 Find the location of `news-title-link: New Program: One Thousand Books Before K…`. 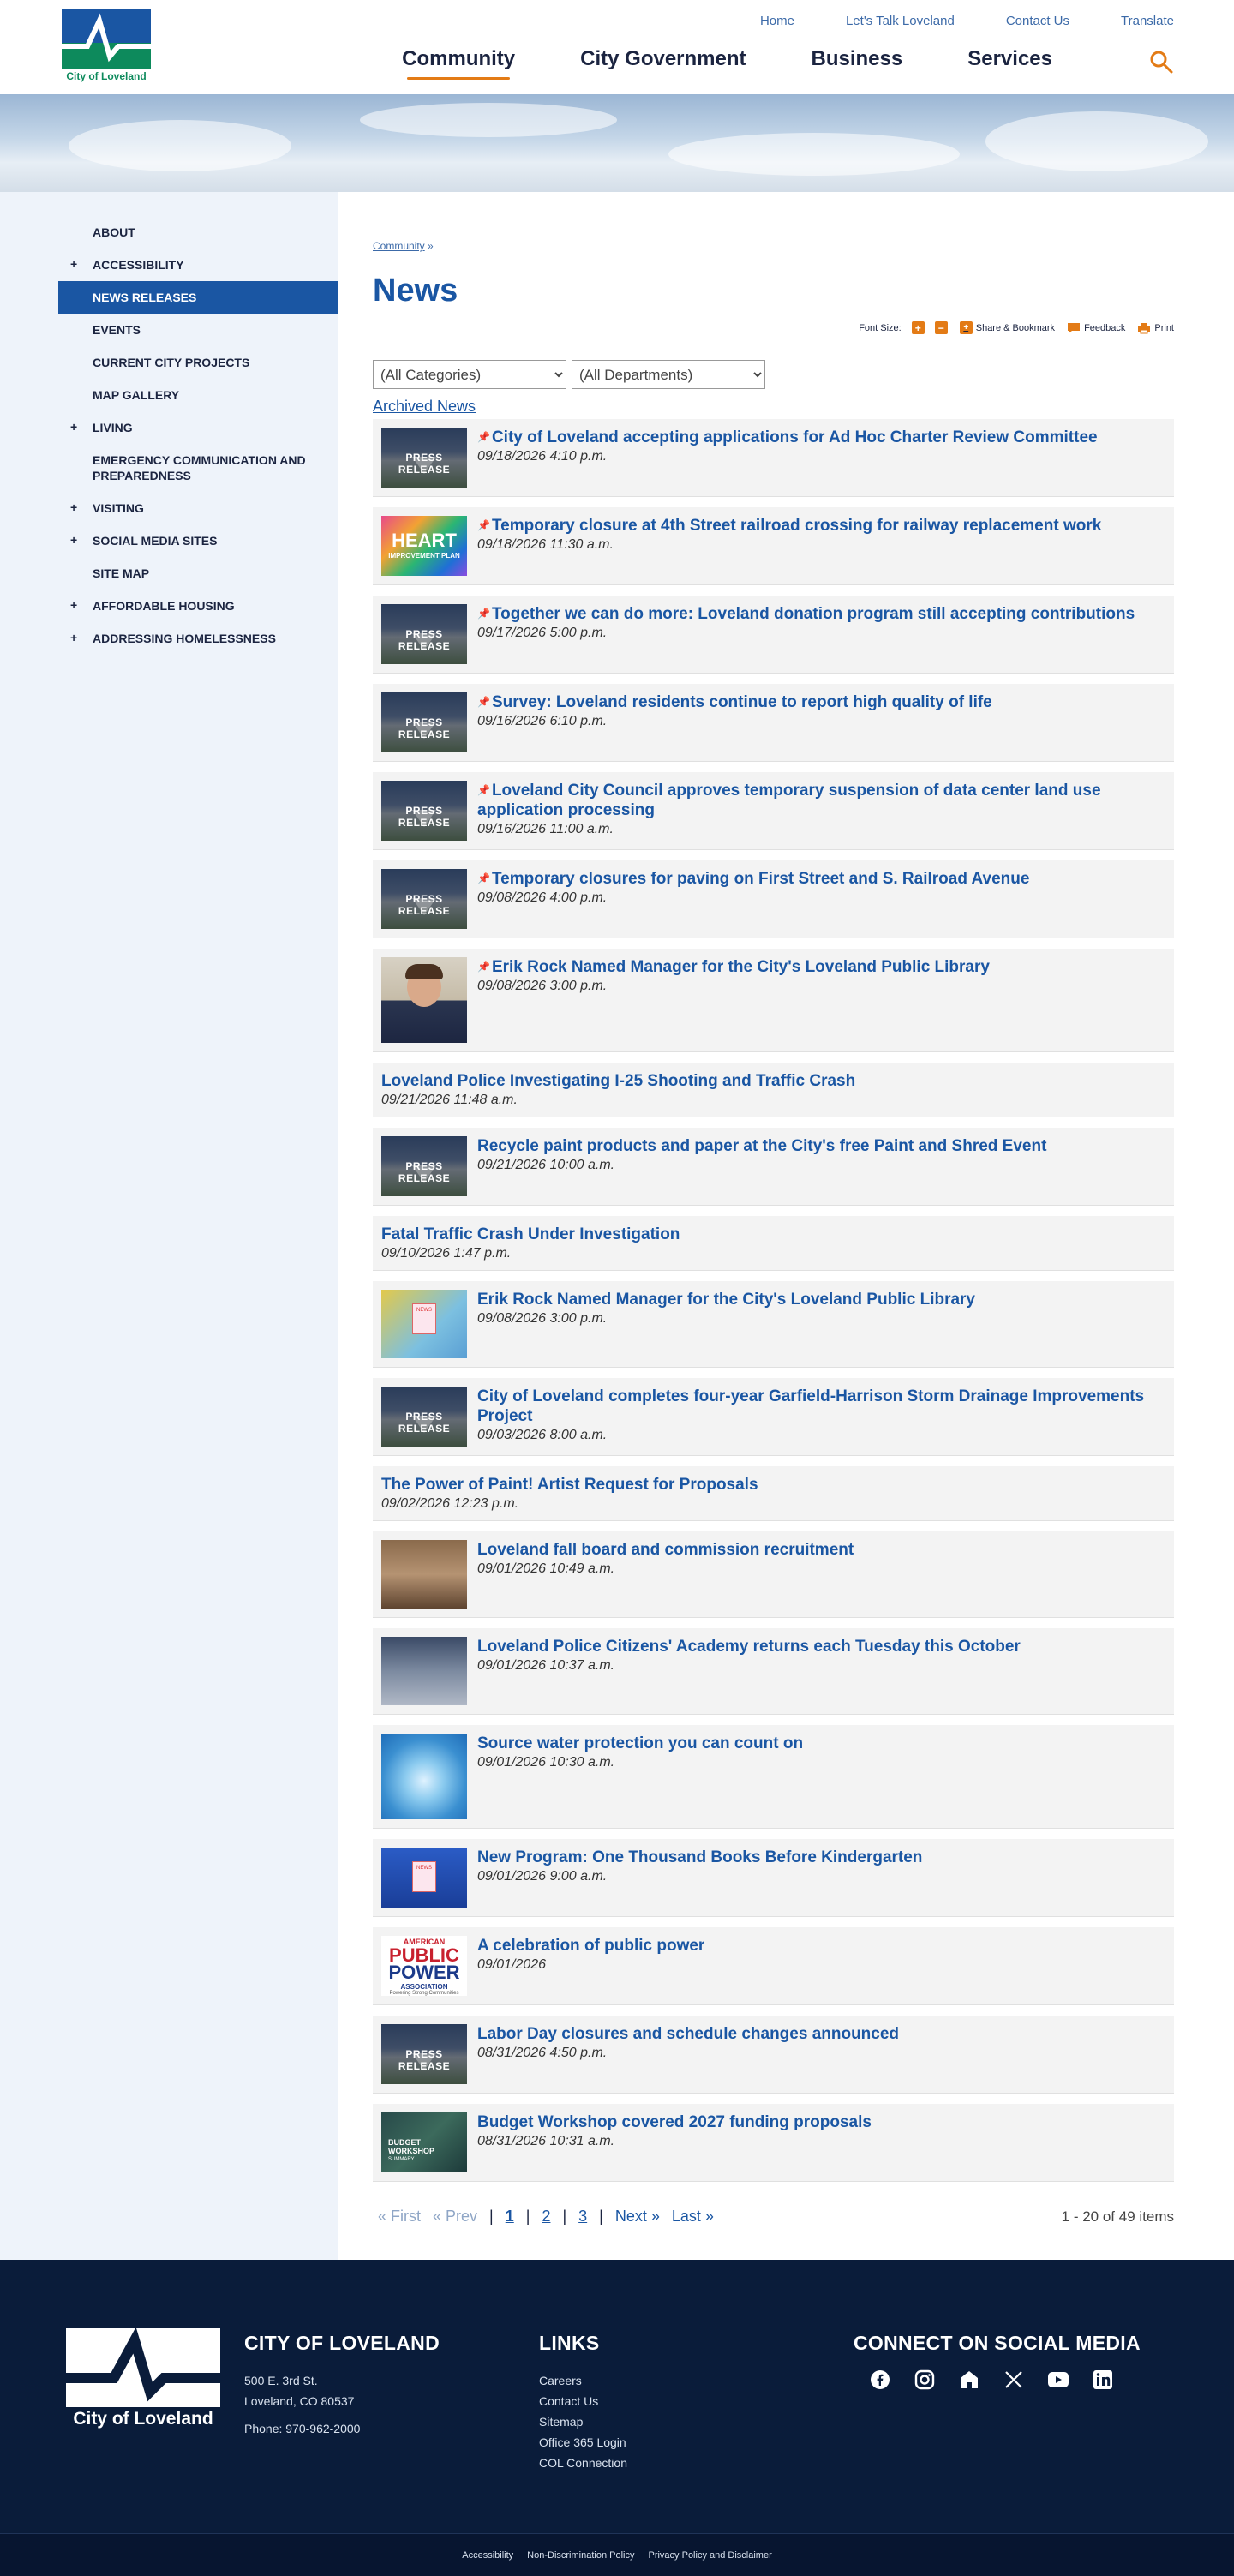

news-title-link: New Program: One Thousand Books Before K… is located at coordinates (821, 1857).